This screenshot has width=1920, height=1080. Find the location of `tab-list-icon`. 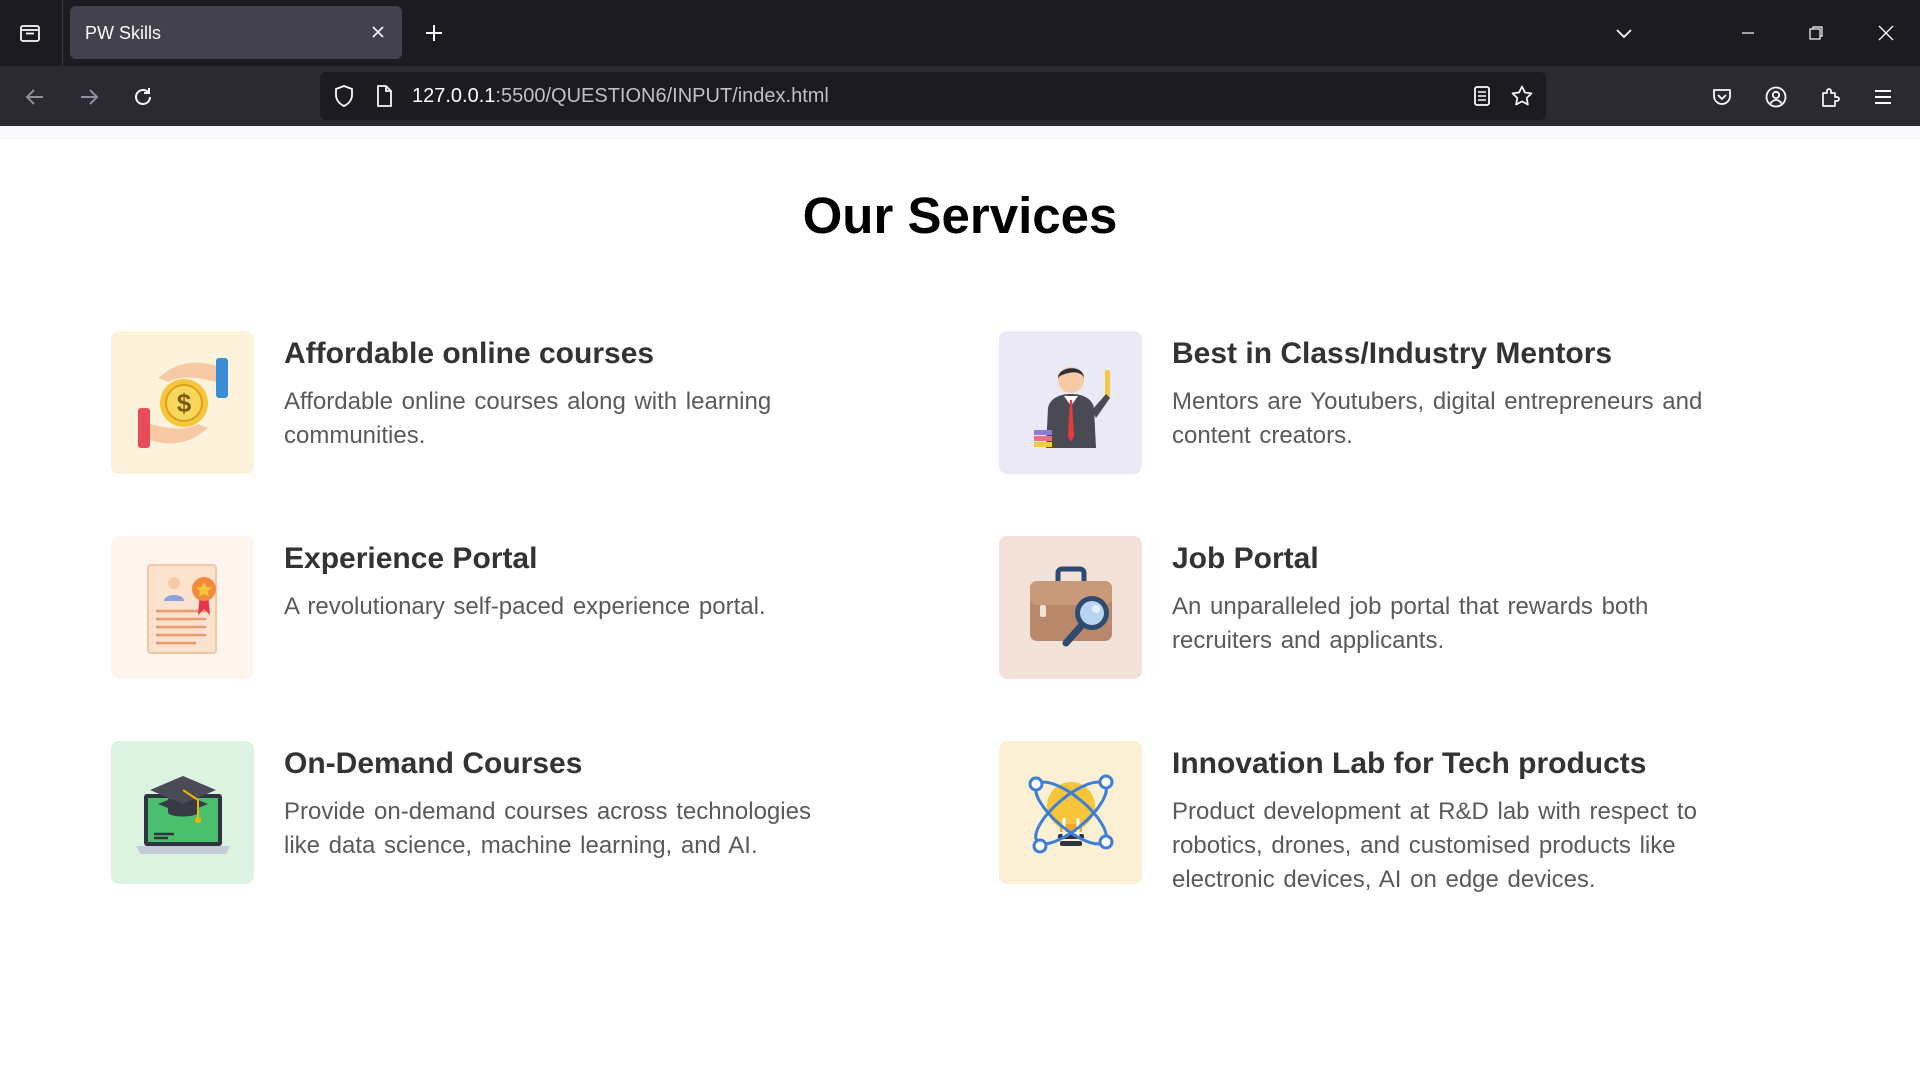

tab-list-icon is located at coordinates (30, 33).